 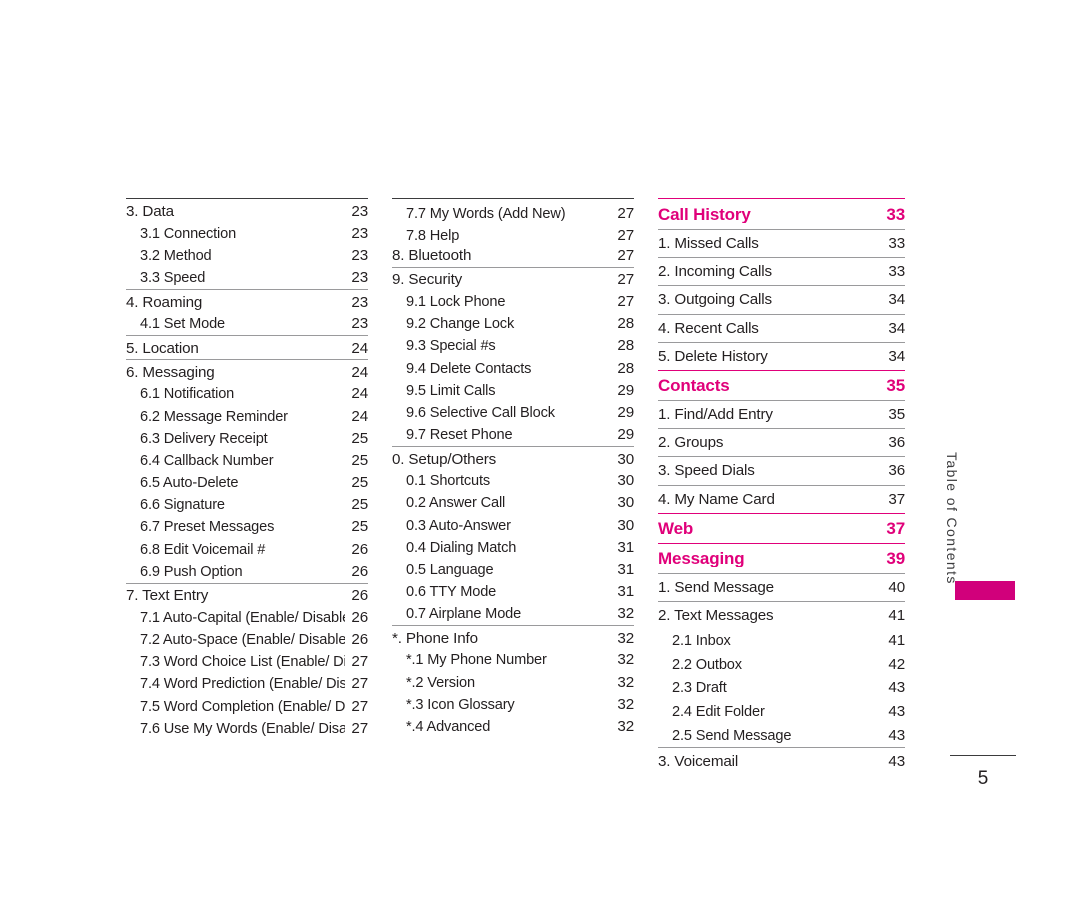 What do you see at coordinates (781, 470) in the screenshot?
I see `toc-entry: 3. Speed Dials 36` at bounding box center [781, 470].